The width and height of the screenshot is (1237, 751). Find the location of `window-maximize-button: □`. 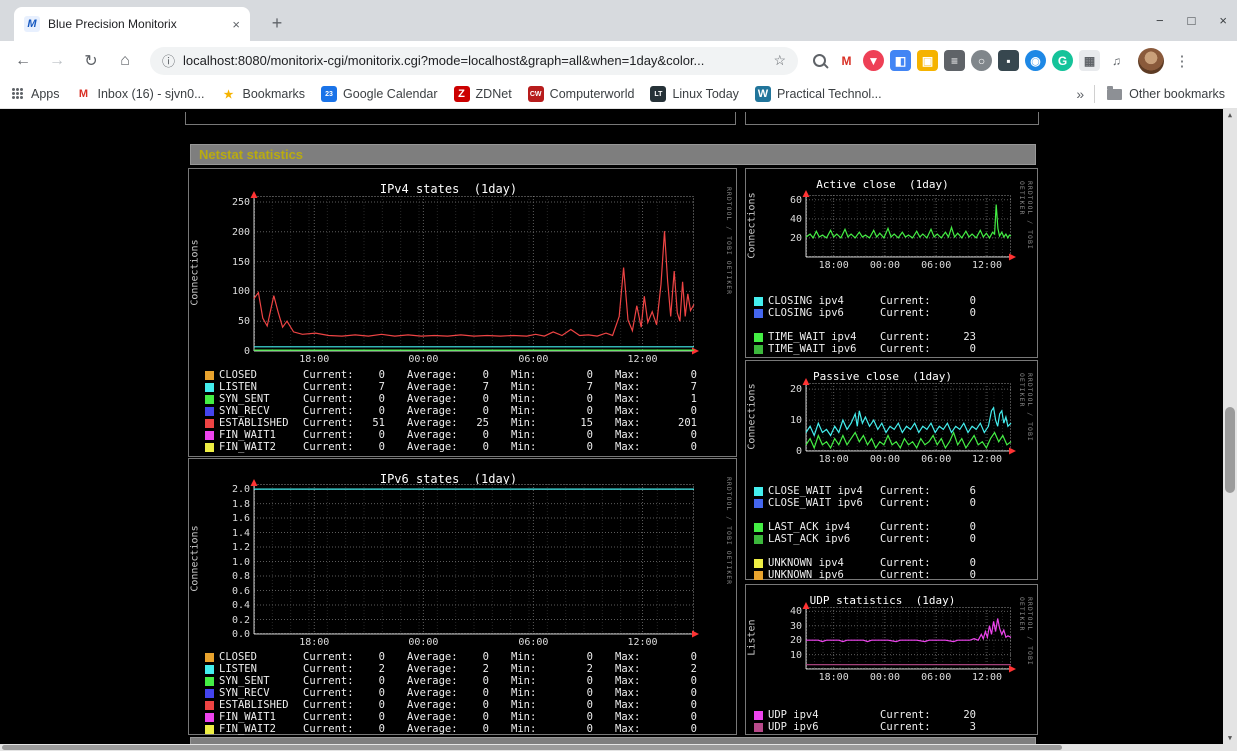

window-maximize-button: □ is located at coordinates (1192, 20).